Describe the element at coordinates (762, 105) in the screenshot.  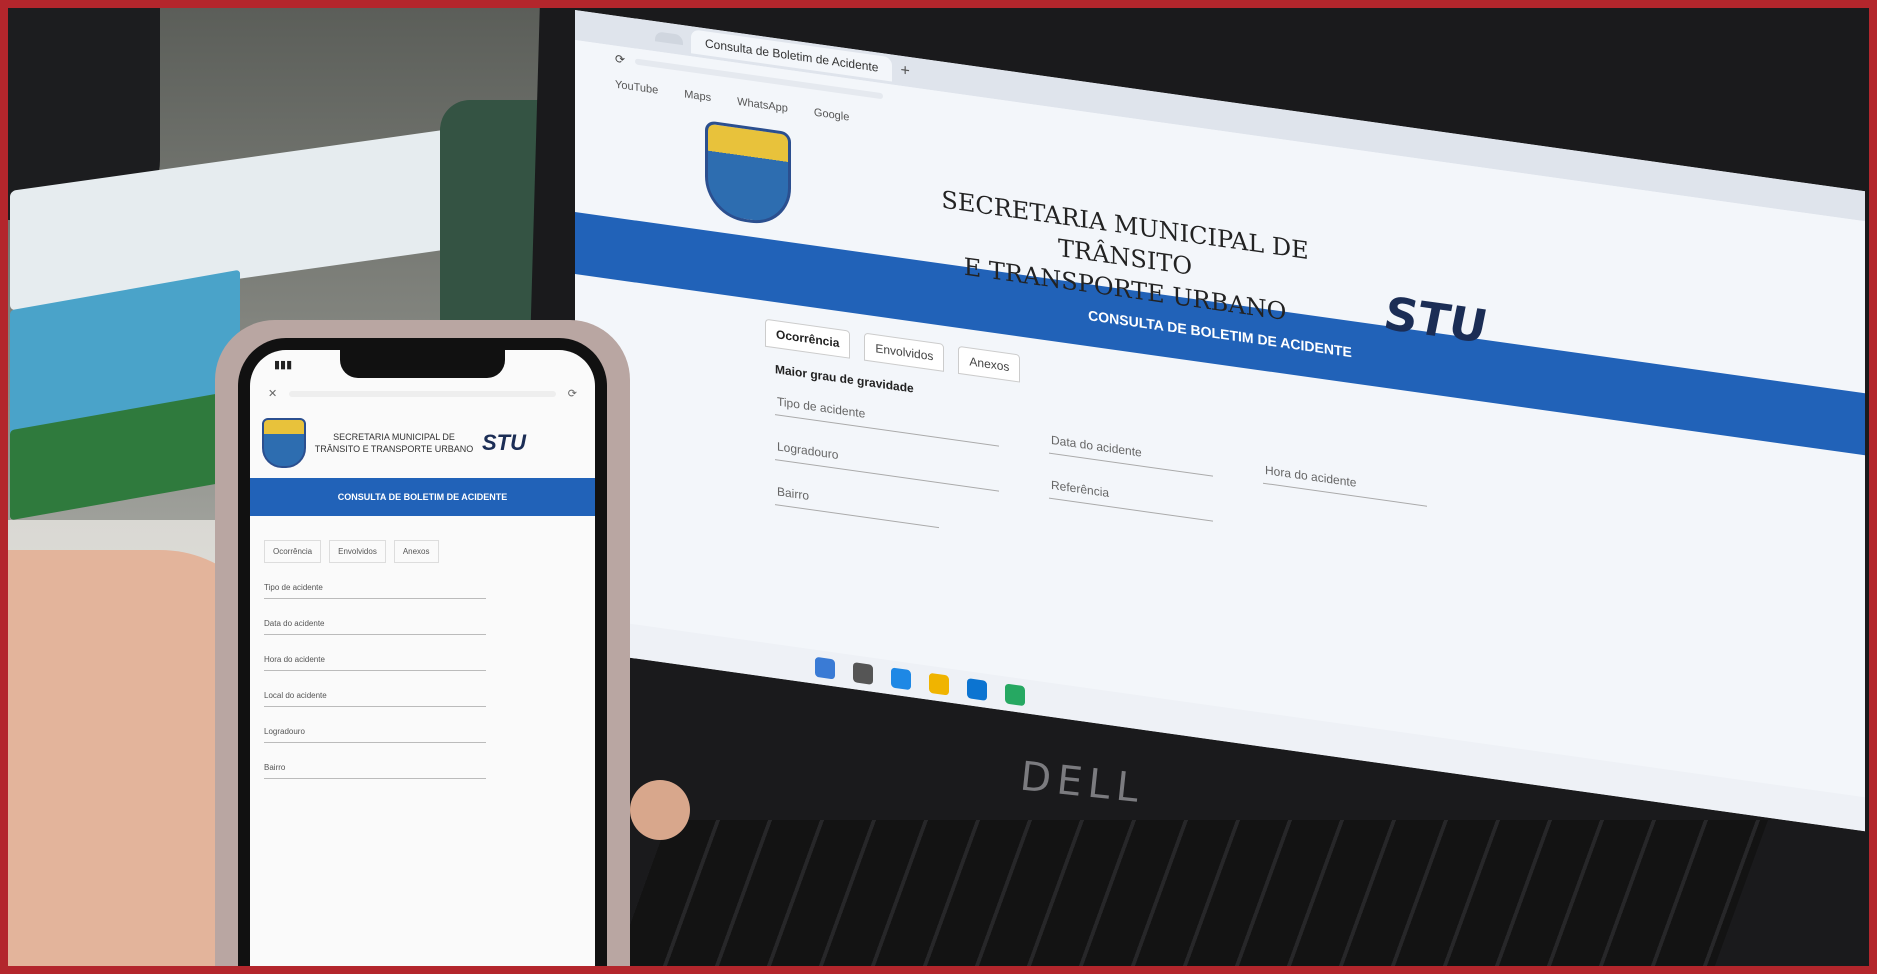
I see `bookmark-item: WhatsApp` at that location.